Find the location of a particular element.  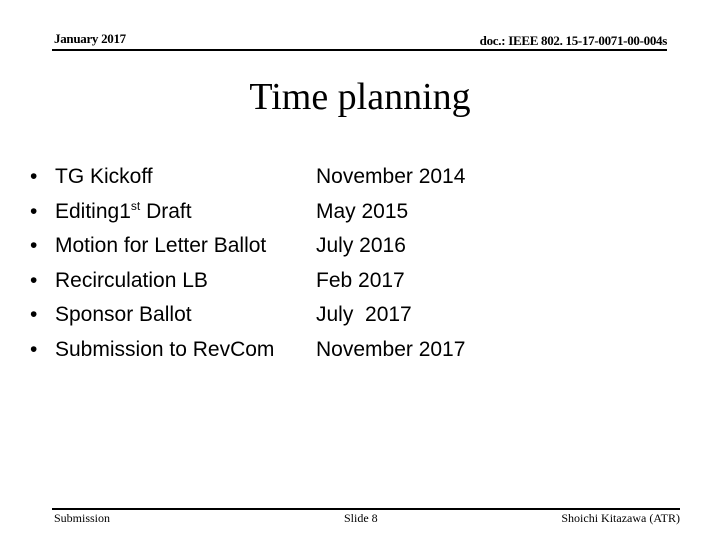

milestone-date: November 2017 is located at coordinates (391, 349).